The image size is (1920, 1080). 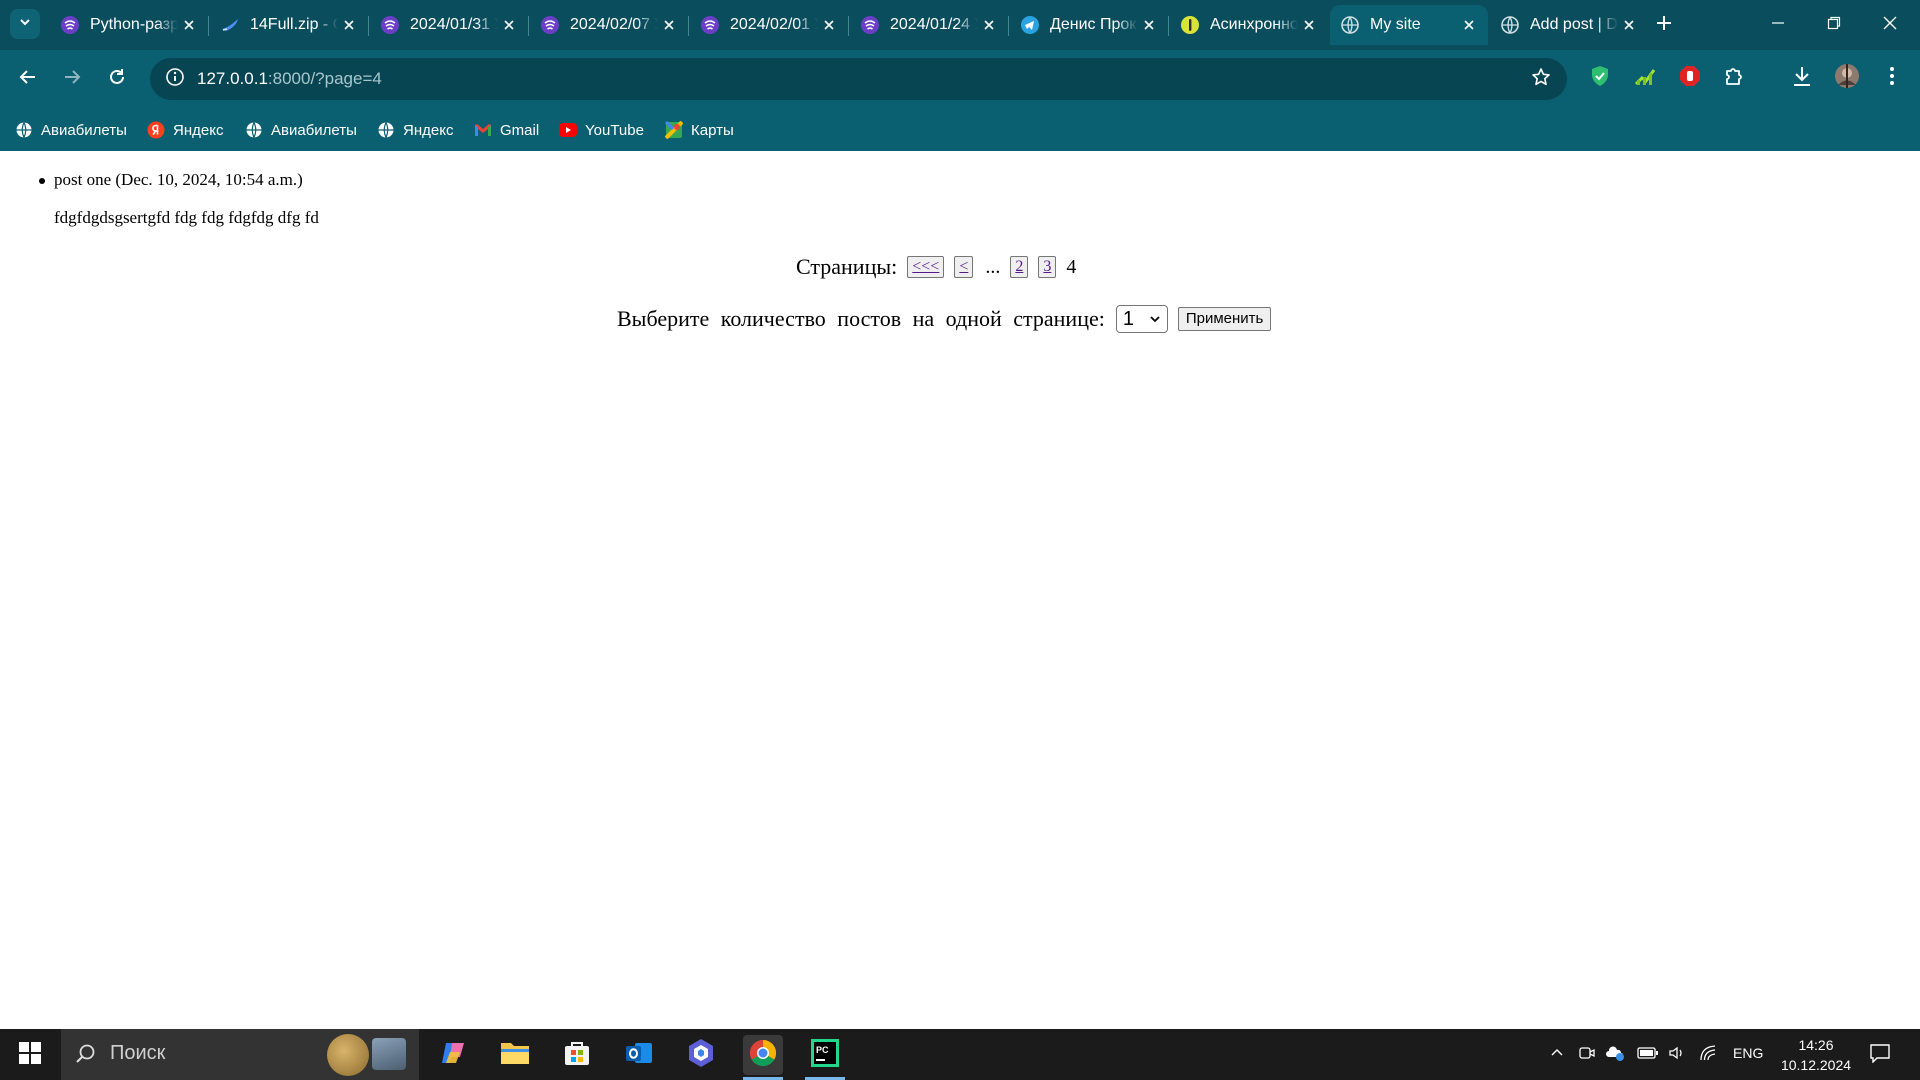 What do you see at coordinates (858, 79) in the screenshot?
I see `address-bar: 127.0.0.1:8000/?page=4` at bounding box center [858, 79].